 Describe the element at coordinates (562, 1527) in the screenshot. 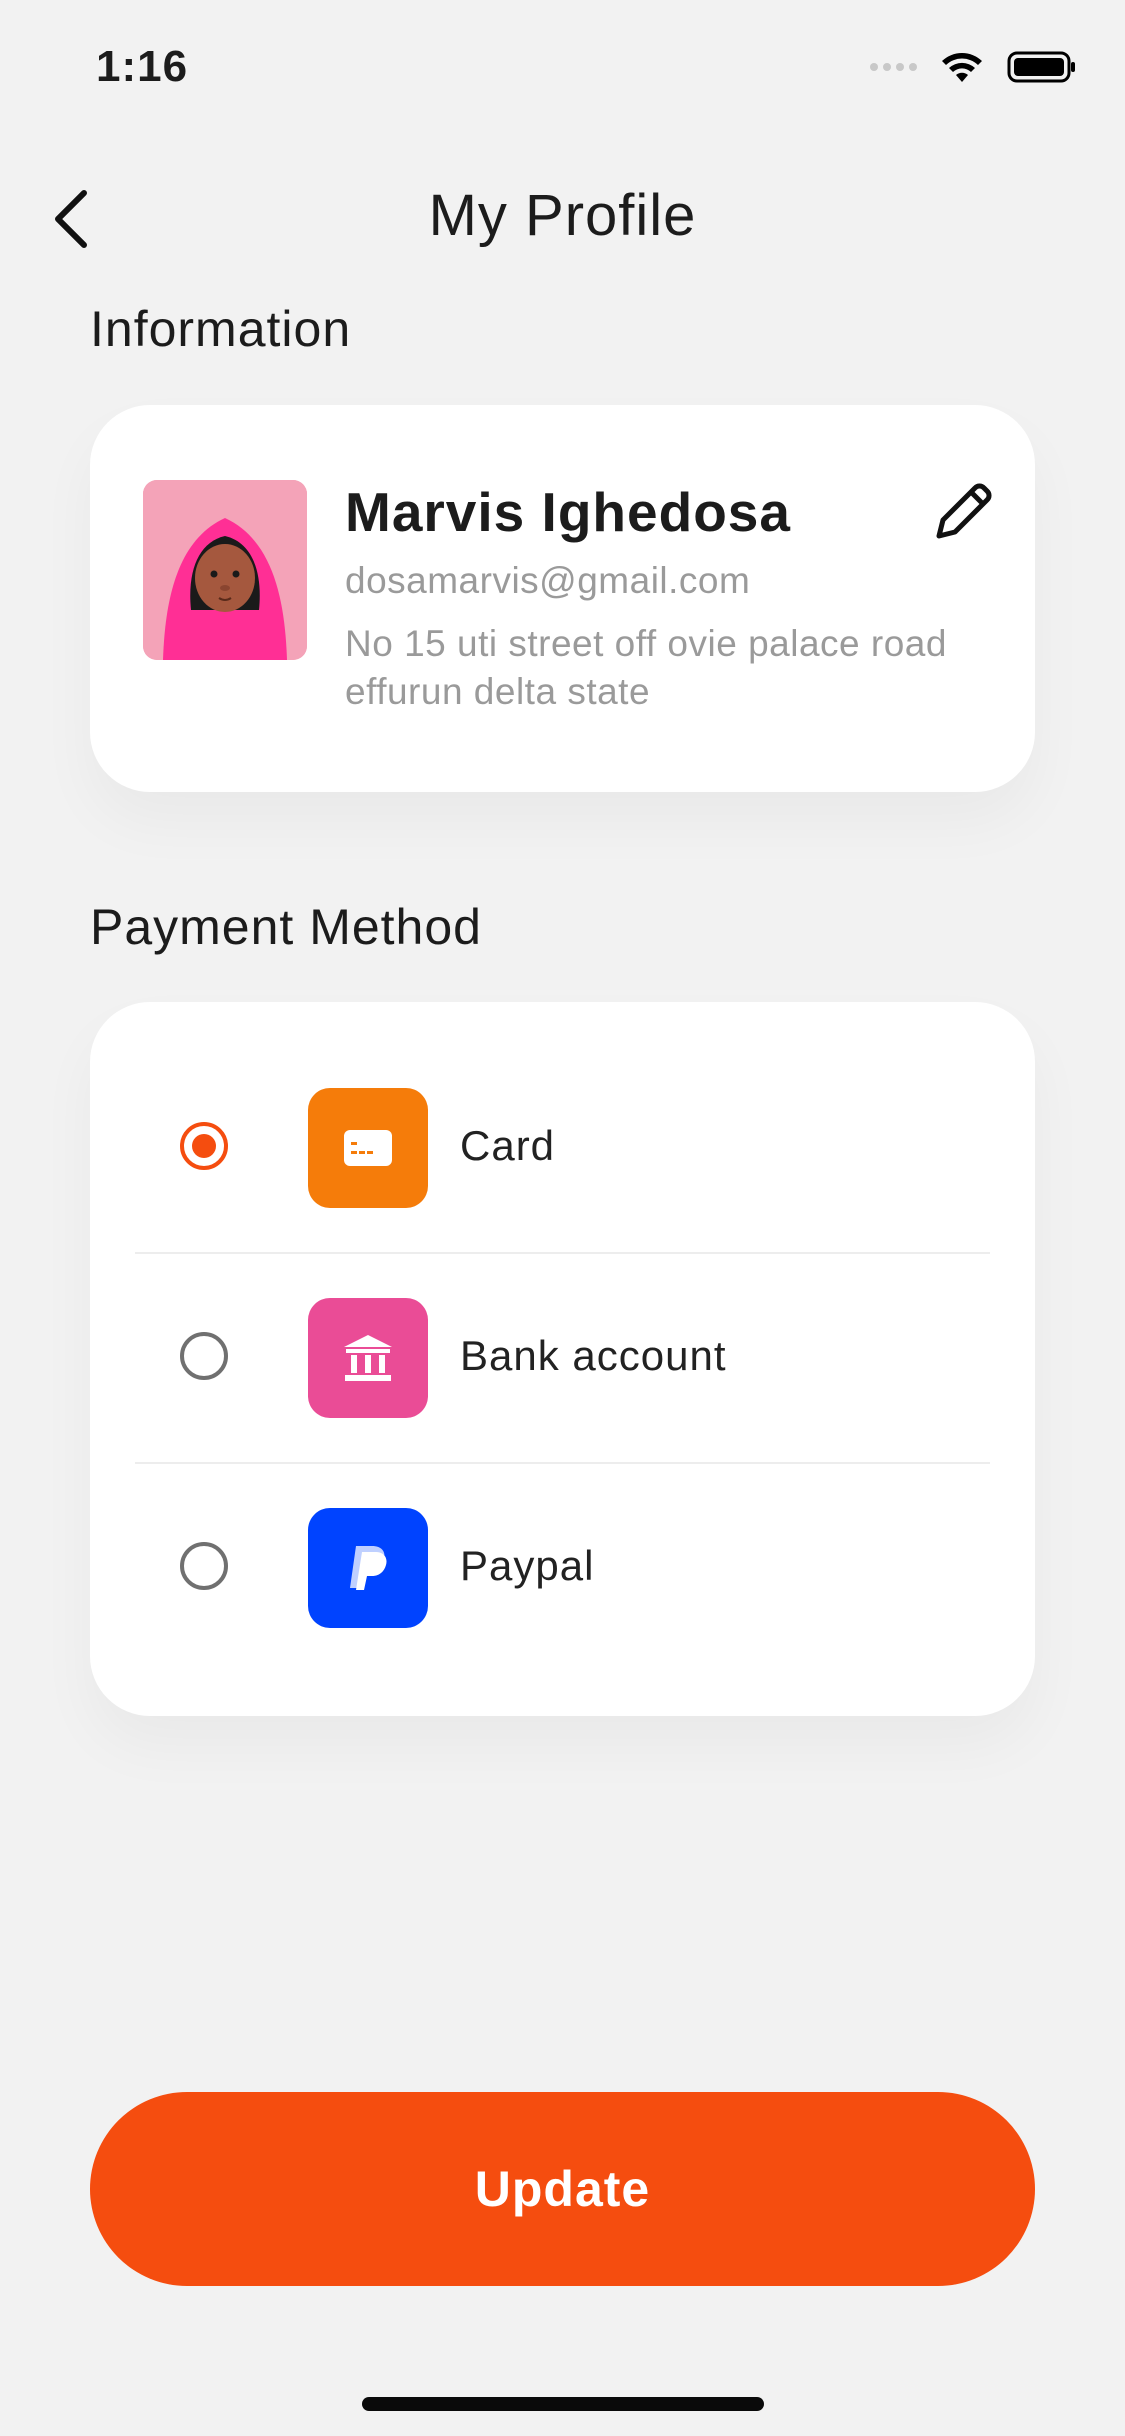

I see `payment-option-paypal: Paypal` at that location.